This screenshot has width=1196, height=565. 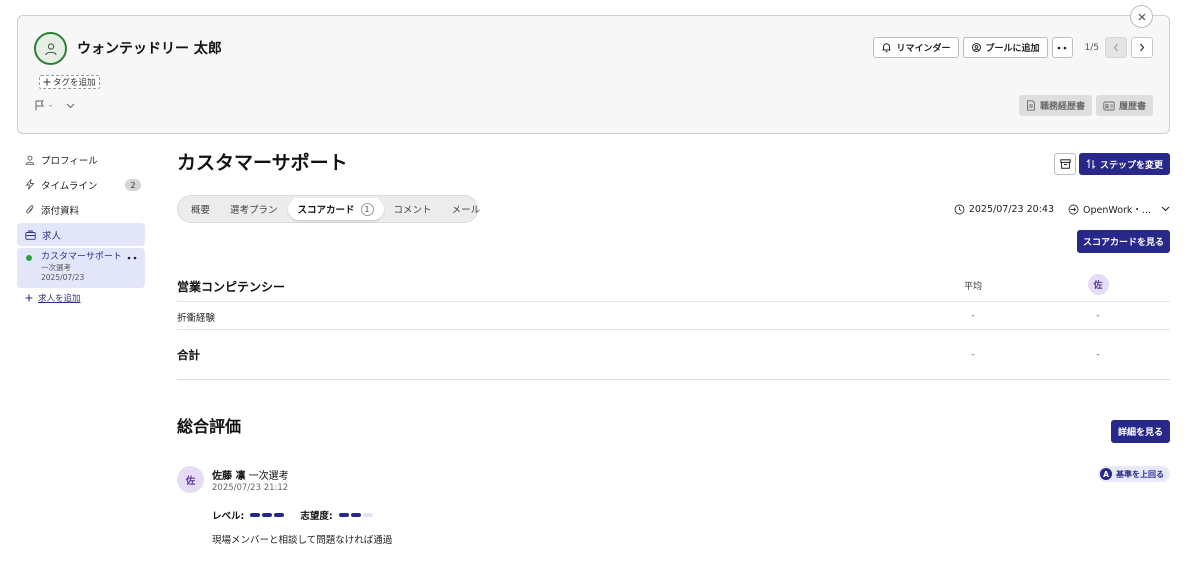 What do you see at coordinates (1065, 164) in the screenshot?
I see `archive-button` at bounding box center [1065, 164].